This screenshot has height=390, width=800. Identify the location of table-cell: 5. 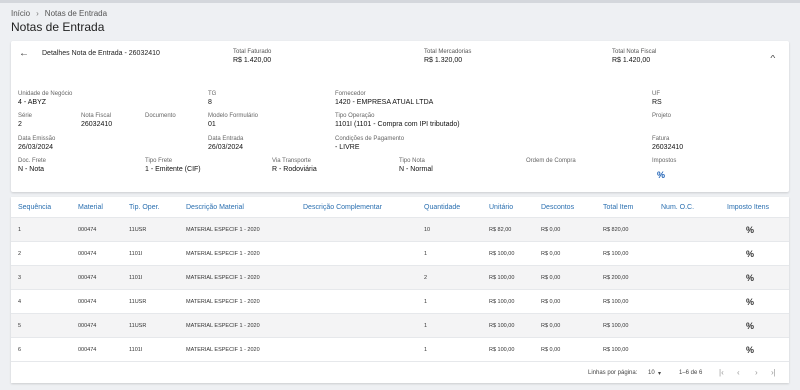
(20, 326).